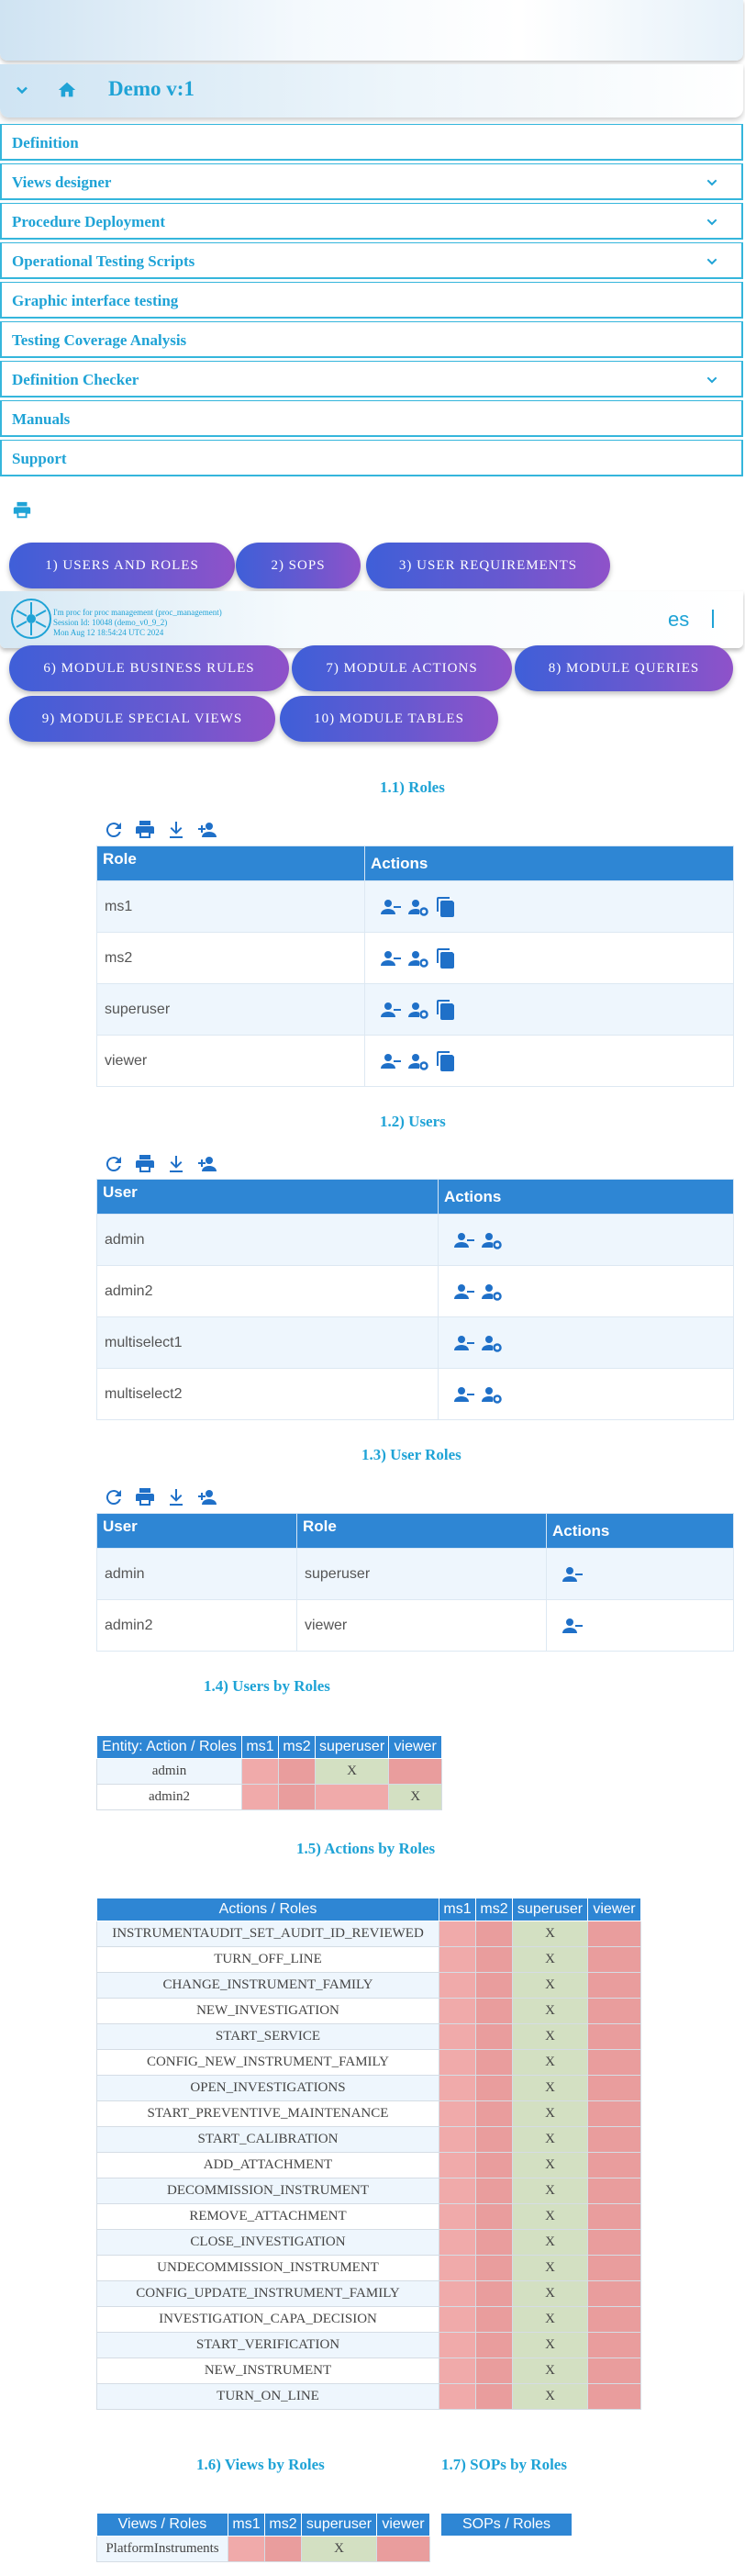 The height and width of the screenshot is (2576, 745). I want to click on home-icon, so click(67, 90).